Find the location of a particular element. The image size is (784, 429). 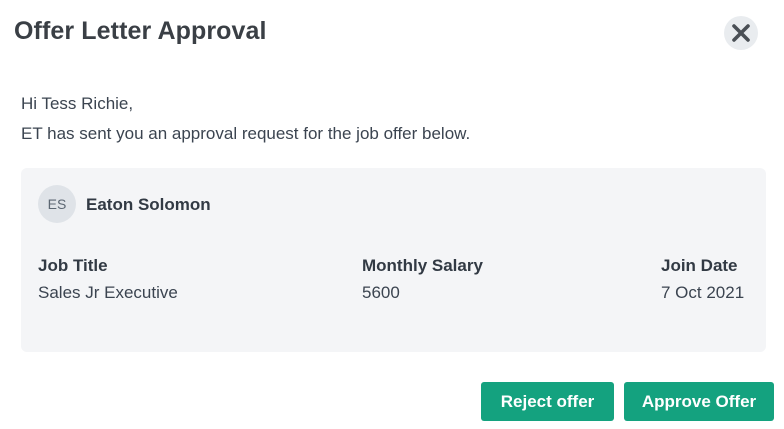

close-icon is located at coordinates (741, 33).